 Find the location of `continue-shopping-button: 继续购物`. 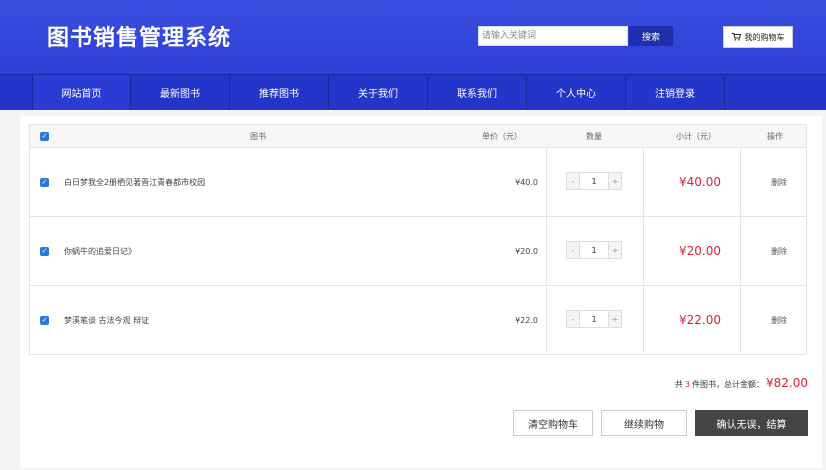

continue-shopping-button: 继续购物 is located at coordinates (644, 423).